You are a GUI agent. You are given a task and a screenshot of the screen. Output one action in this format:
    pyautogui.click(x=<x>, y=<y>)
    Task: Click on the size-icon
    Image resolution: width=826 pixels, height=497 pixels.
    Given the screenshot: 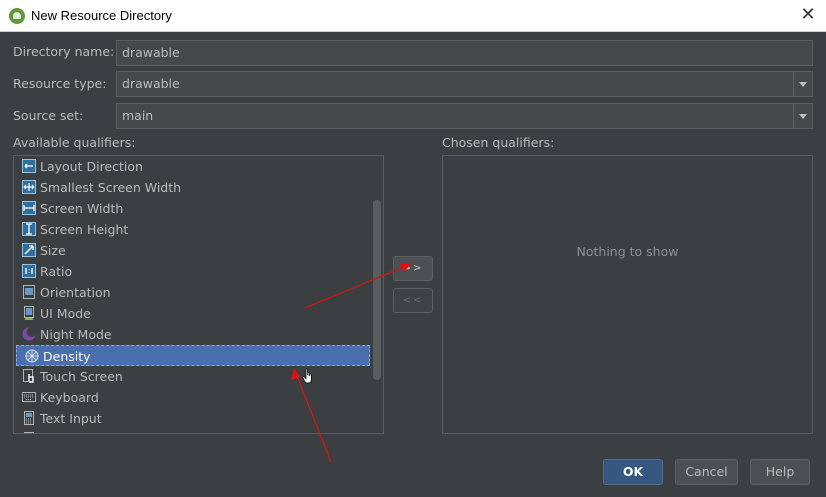 What is the action you would take?
    pyautogui.click(x=29, y=250)
    